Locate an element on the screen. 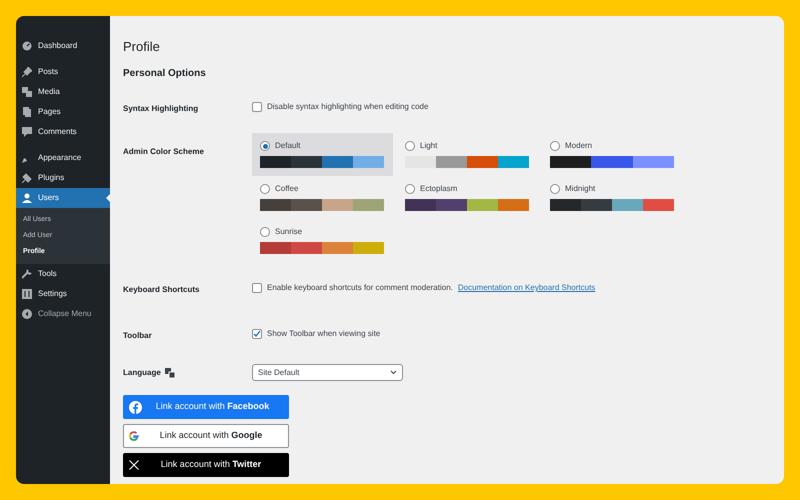  translate-icon is located at coordinates (169, 373).